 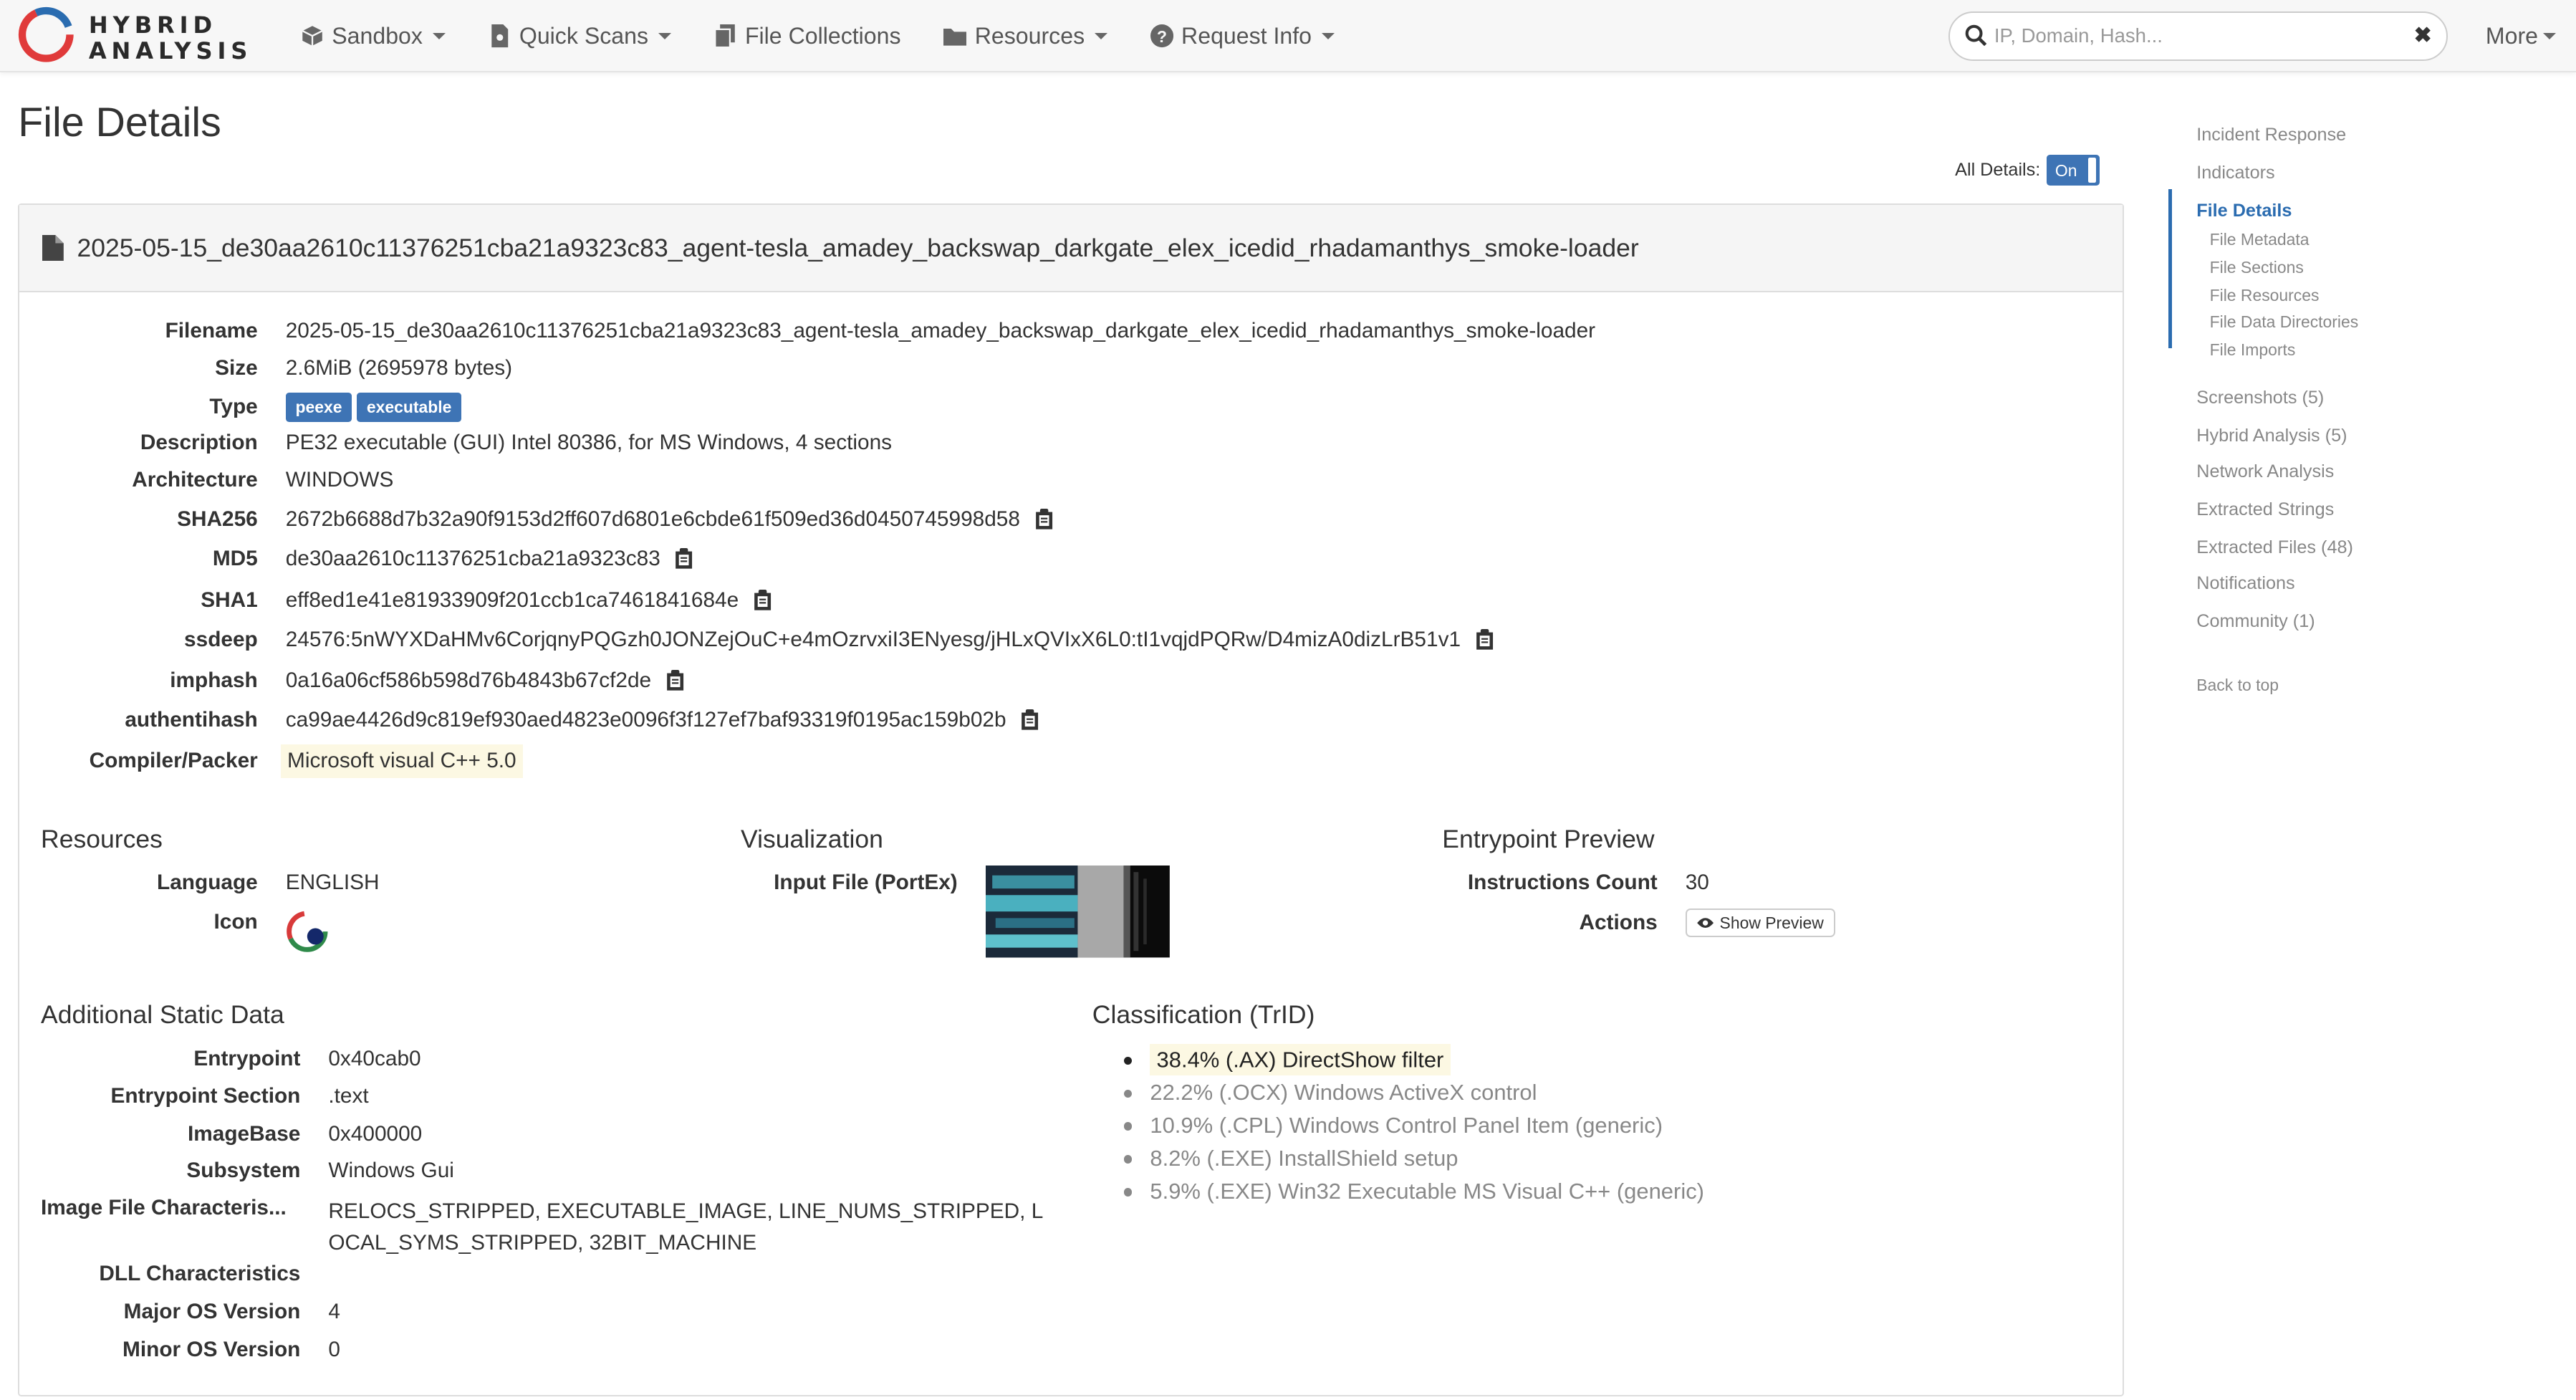 What do you see at coordinates (1077, 912) in the screenshot?
I see `portex-visualization-image` at bounding box center [1077, 912].